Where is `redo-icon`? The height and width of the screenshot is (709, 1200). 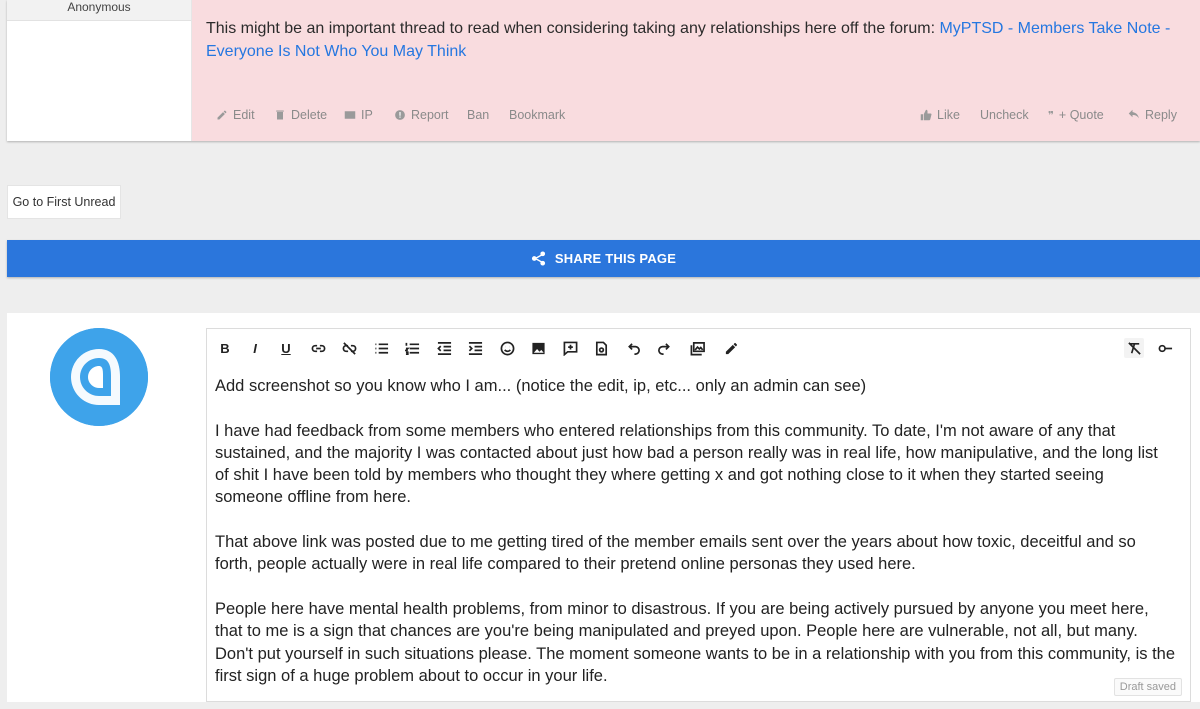
redo-icon is located at coordinates (663, 348).